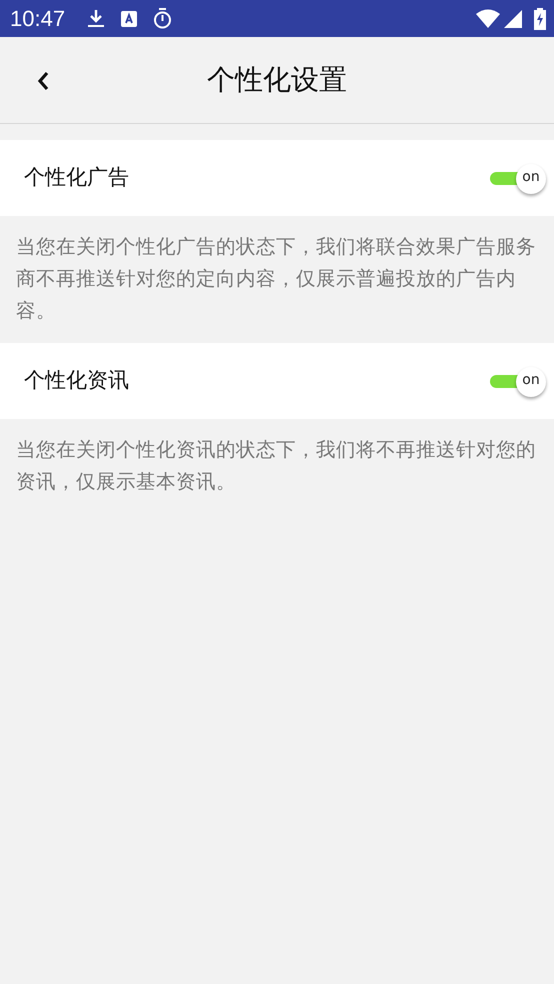  I want to click on status-time: 10:47, so click(38, 19).